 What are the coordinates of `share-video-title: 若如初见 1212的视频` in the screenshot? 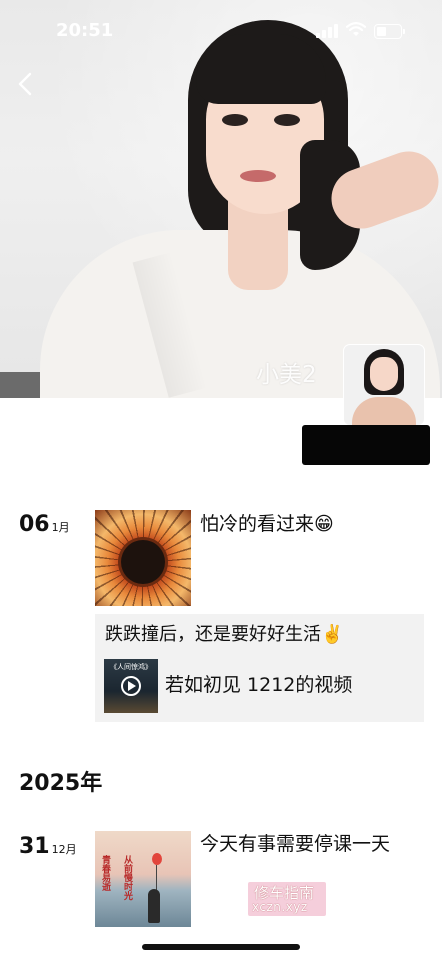 It's located at (259, 685).